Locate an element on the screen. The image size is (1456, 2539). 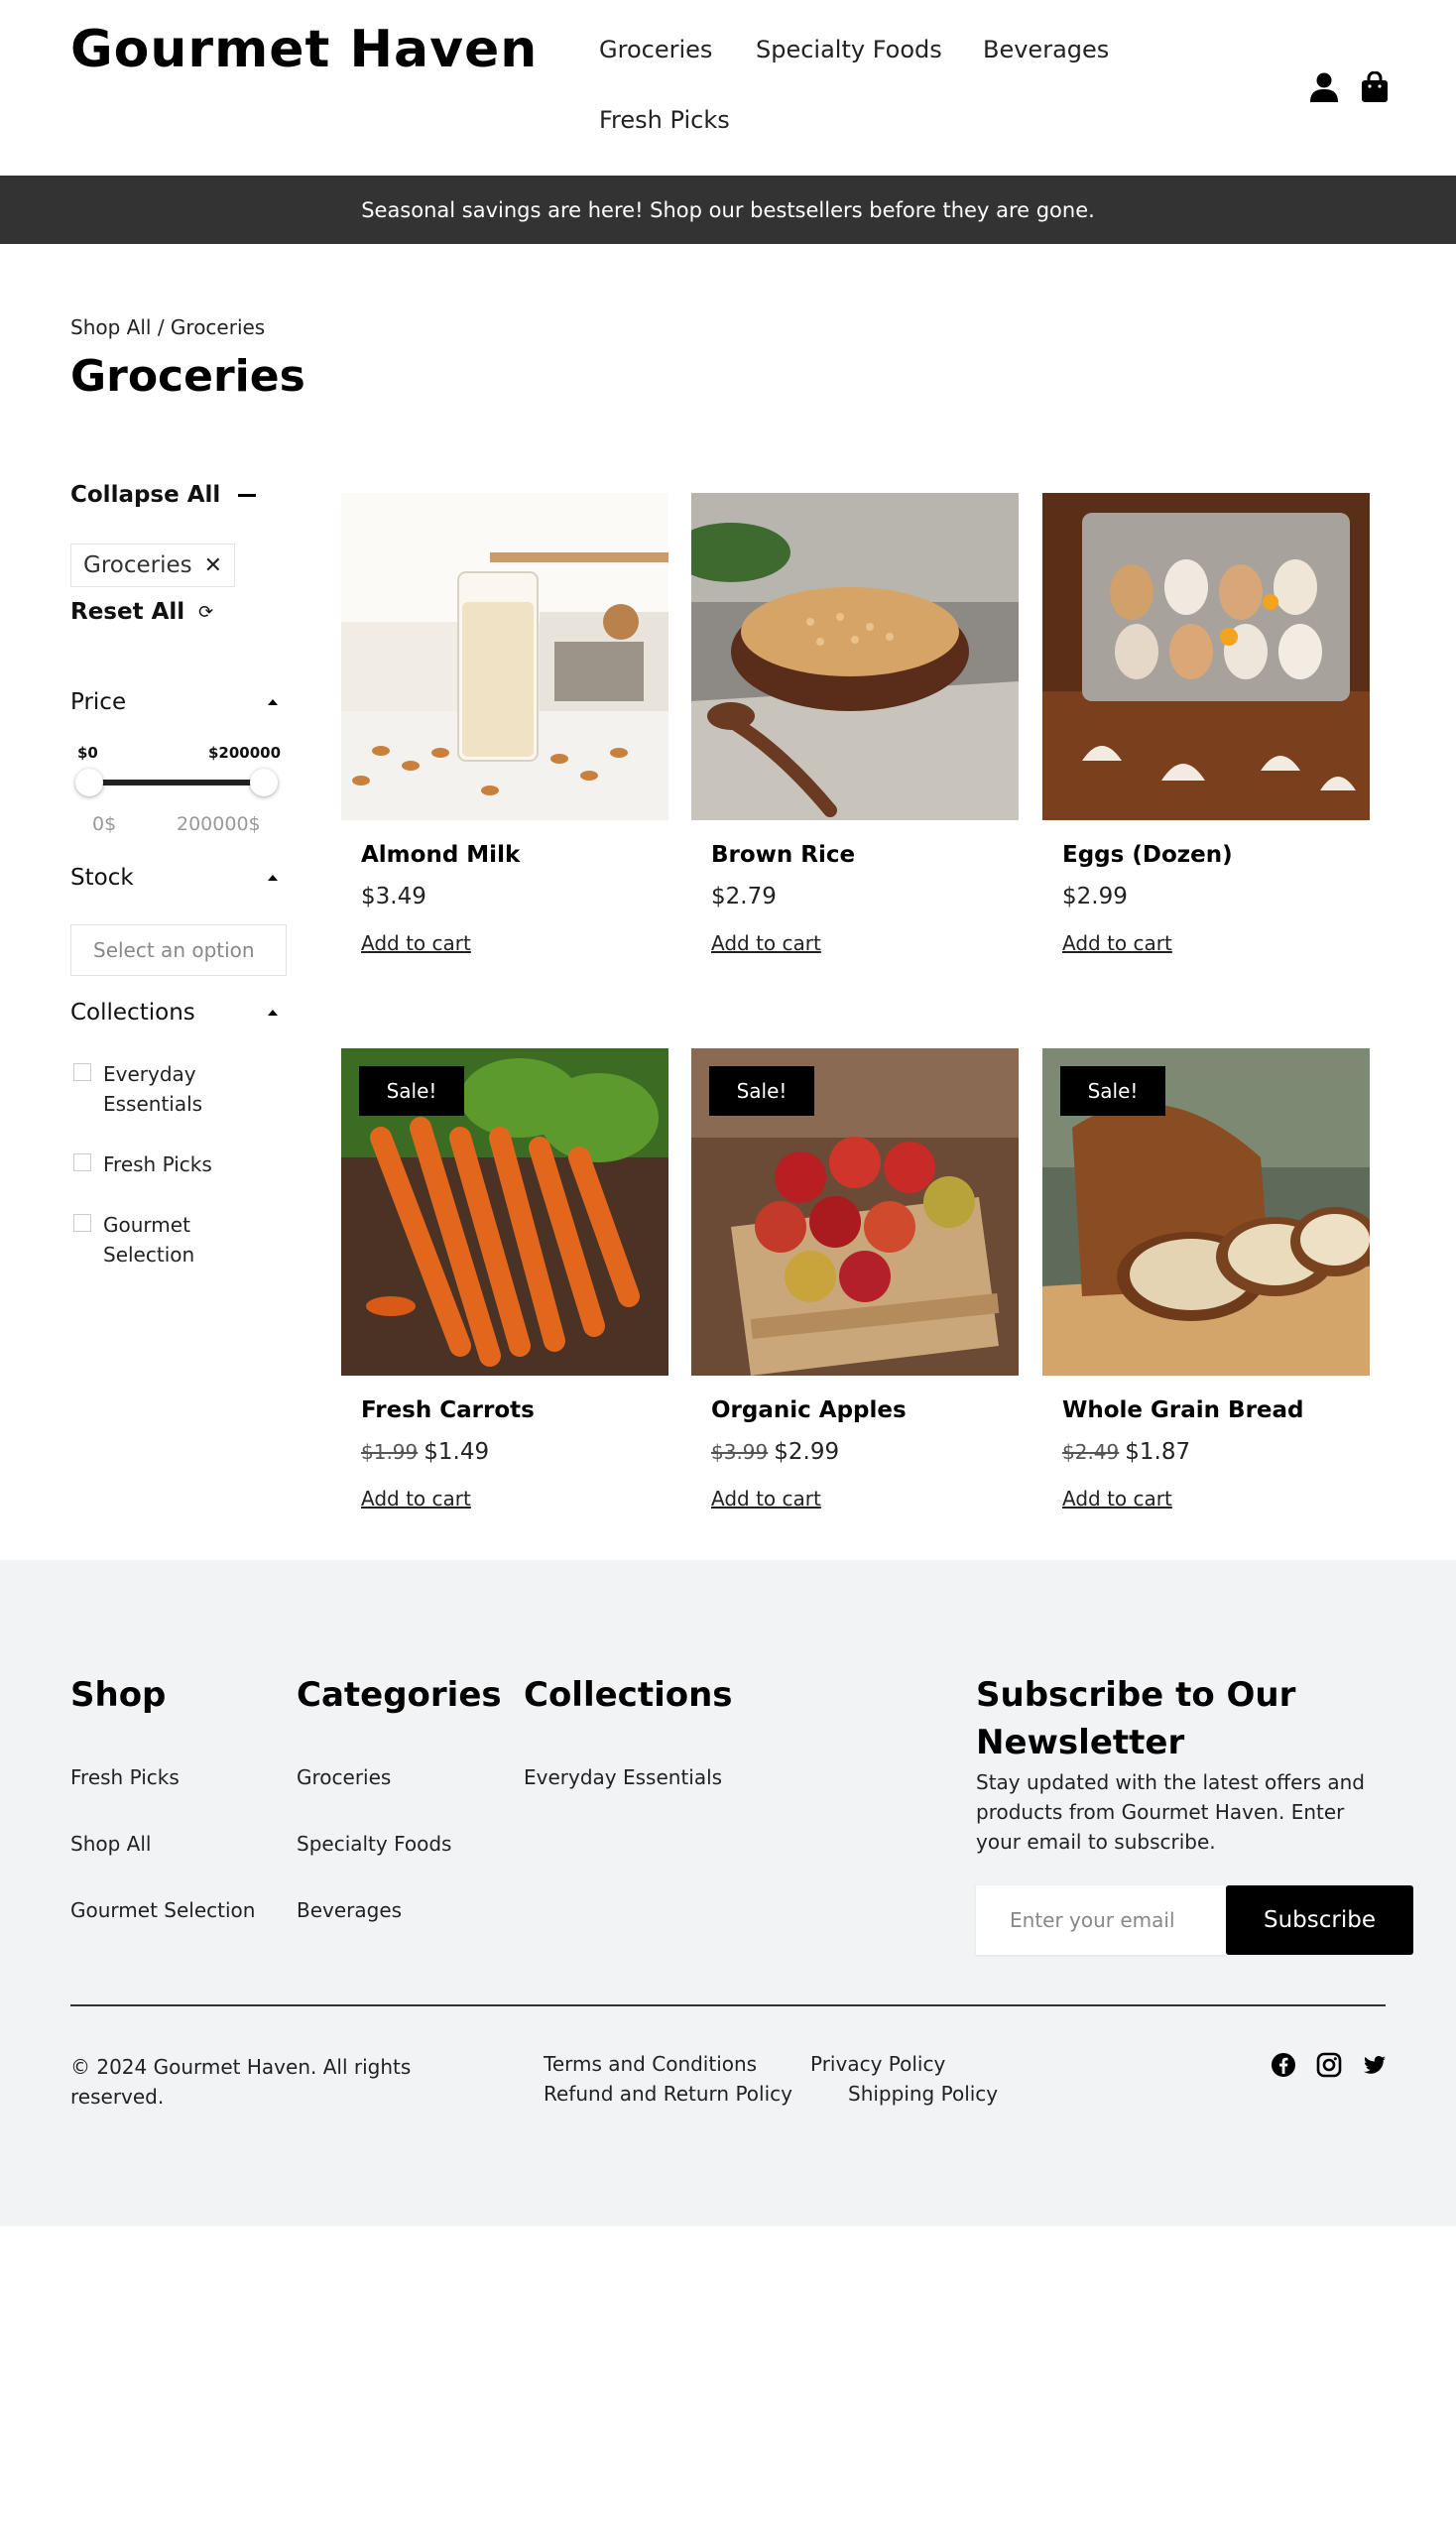
product-name: Almond Milk is located at coordinates (440, 855).